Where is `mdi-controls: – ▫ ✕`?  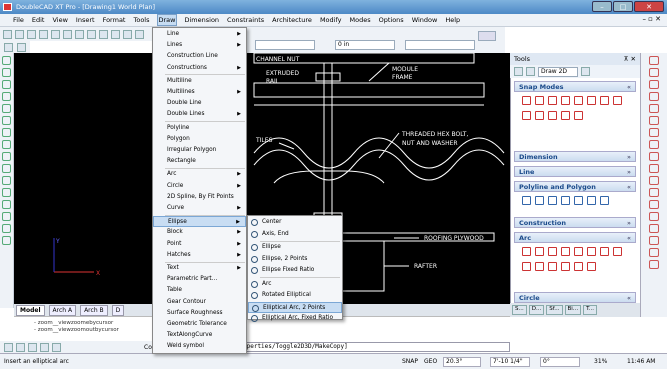 mdi-controls: – ▫ ✕ is located at coordinates (651, 19).